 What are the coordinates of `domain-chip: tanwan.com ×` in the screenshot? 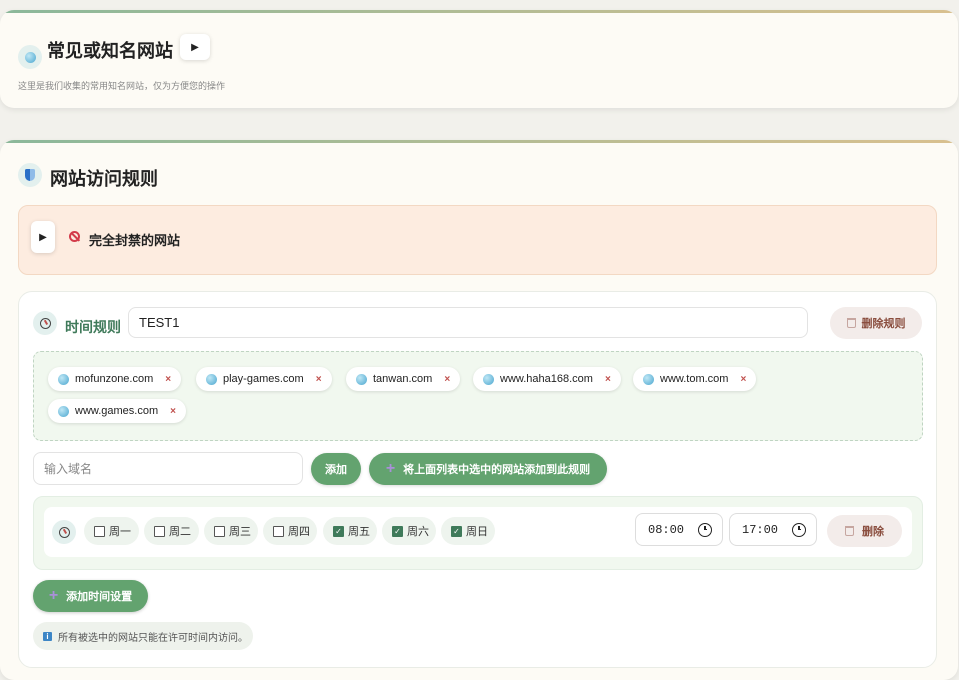 It's located at (403, 379).